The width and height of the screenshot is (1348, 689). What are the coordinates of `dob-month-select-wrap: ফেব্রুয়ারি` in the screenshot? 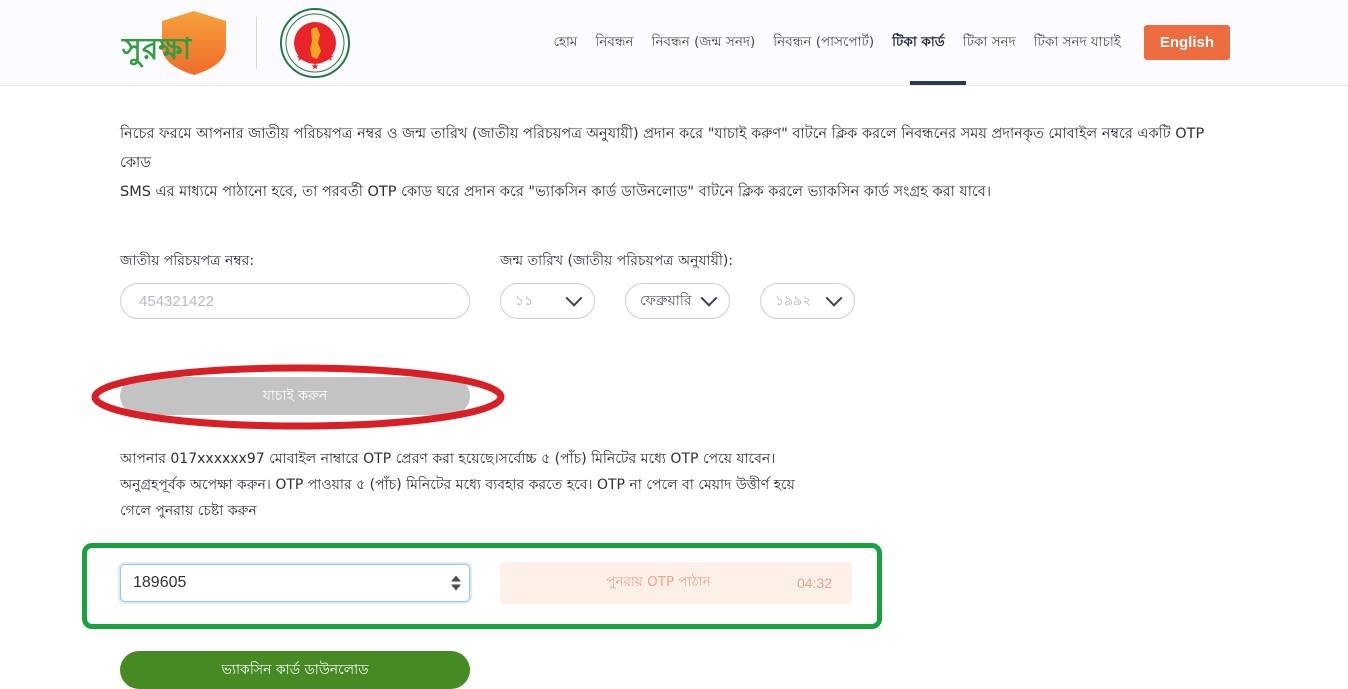 It's located at (677, 301).